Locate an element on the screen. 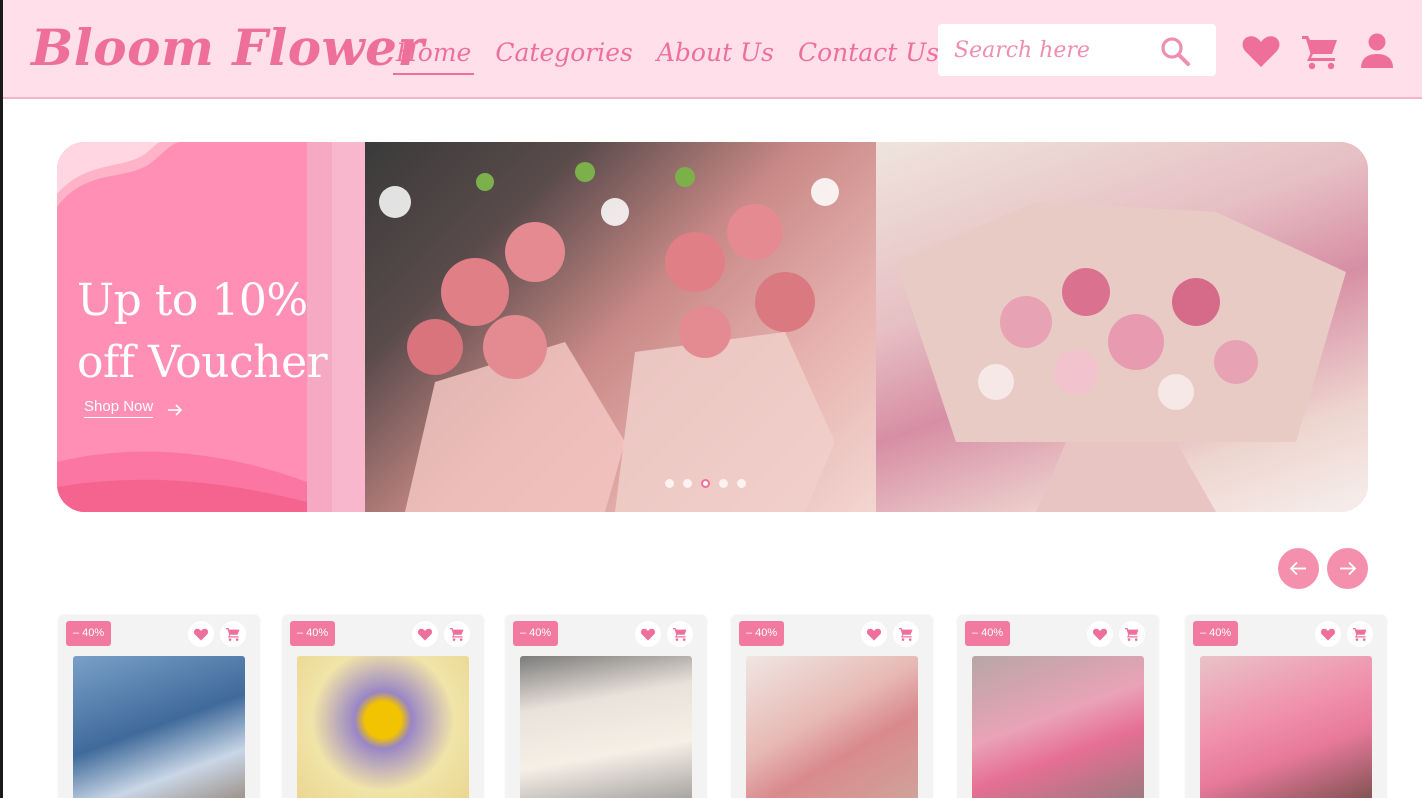 This screenshot has width=1422, height=798. search-icon is located at coordinates (1175, 51).